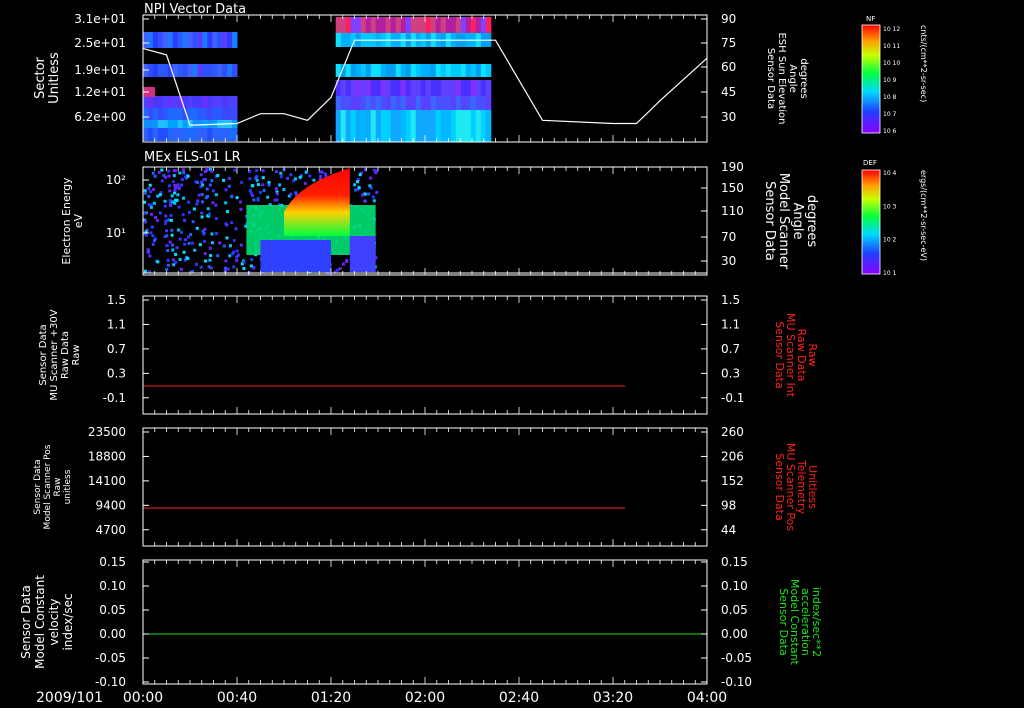  What do you see at coordinates (870, 163) in the screenshot?
I see `colorbar-def-label: DEF` at bounding box center [870, 163].